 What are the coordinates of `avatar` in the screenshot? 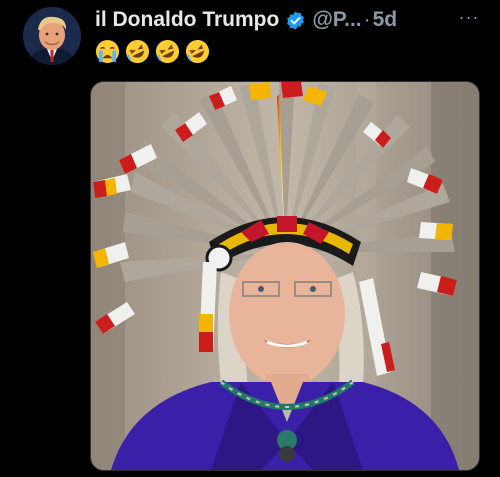 It's located at (52, 36).